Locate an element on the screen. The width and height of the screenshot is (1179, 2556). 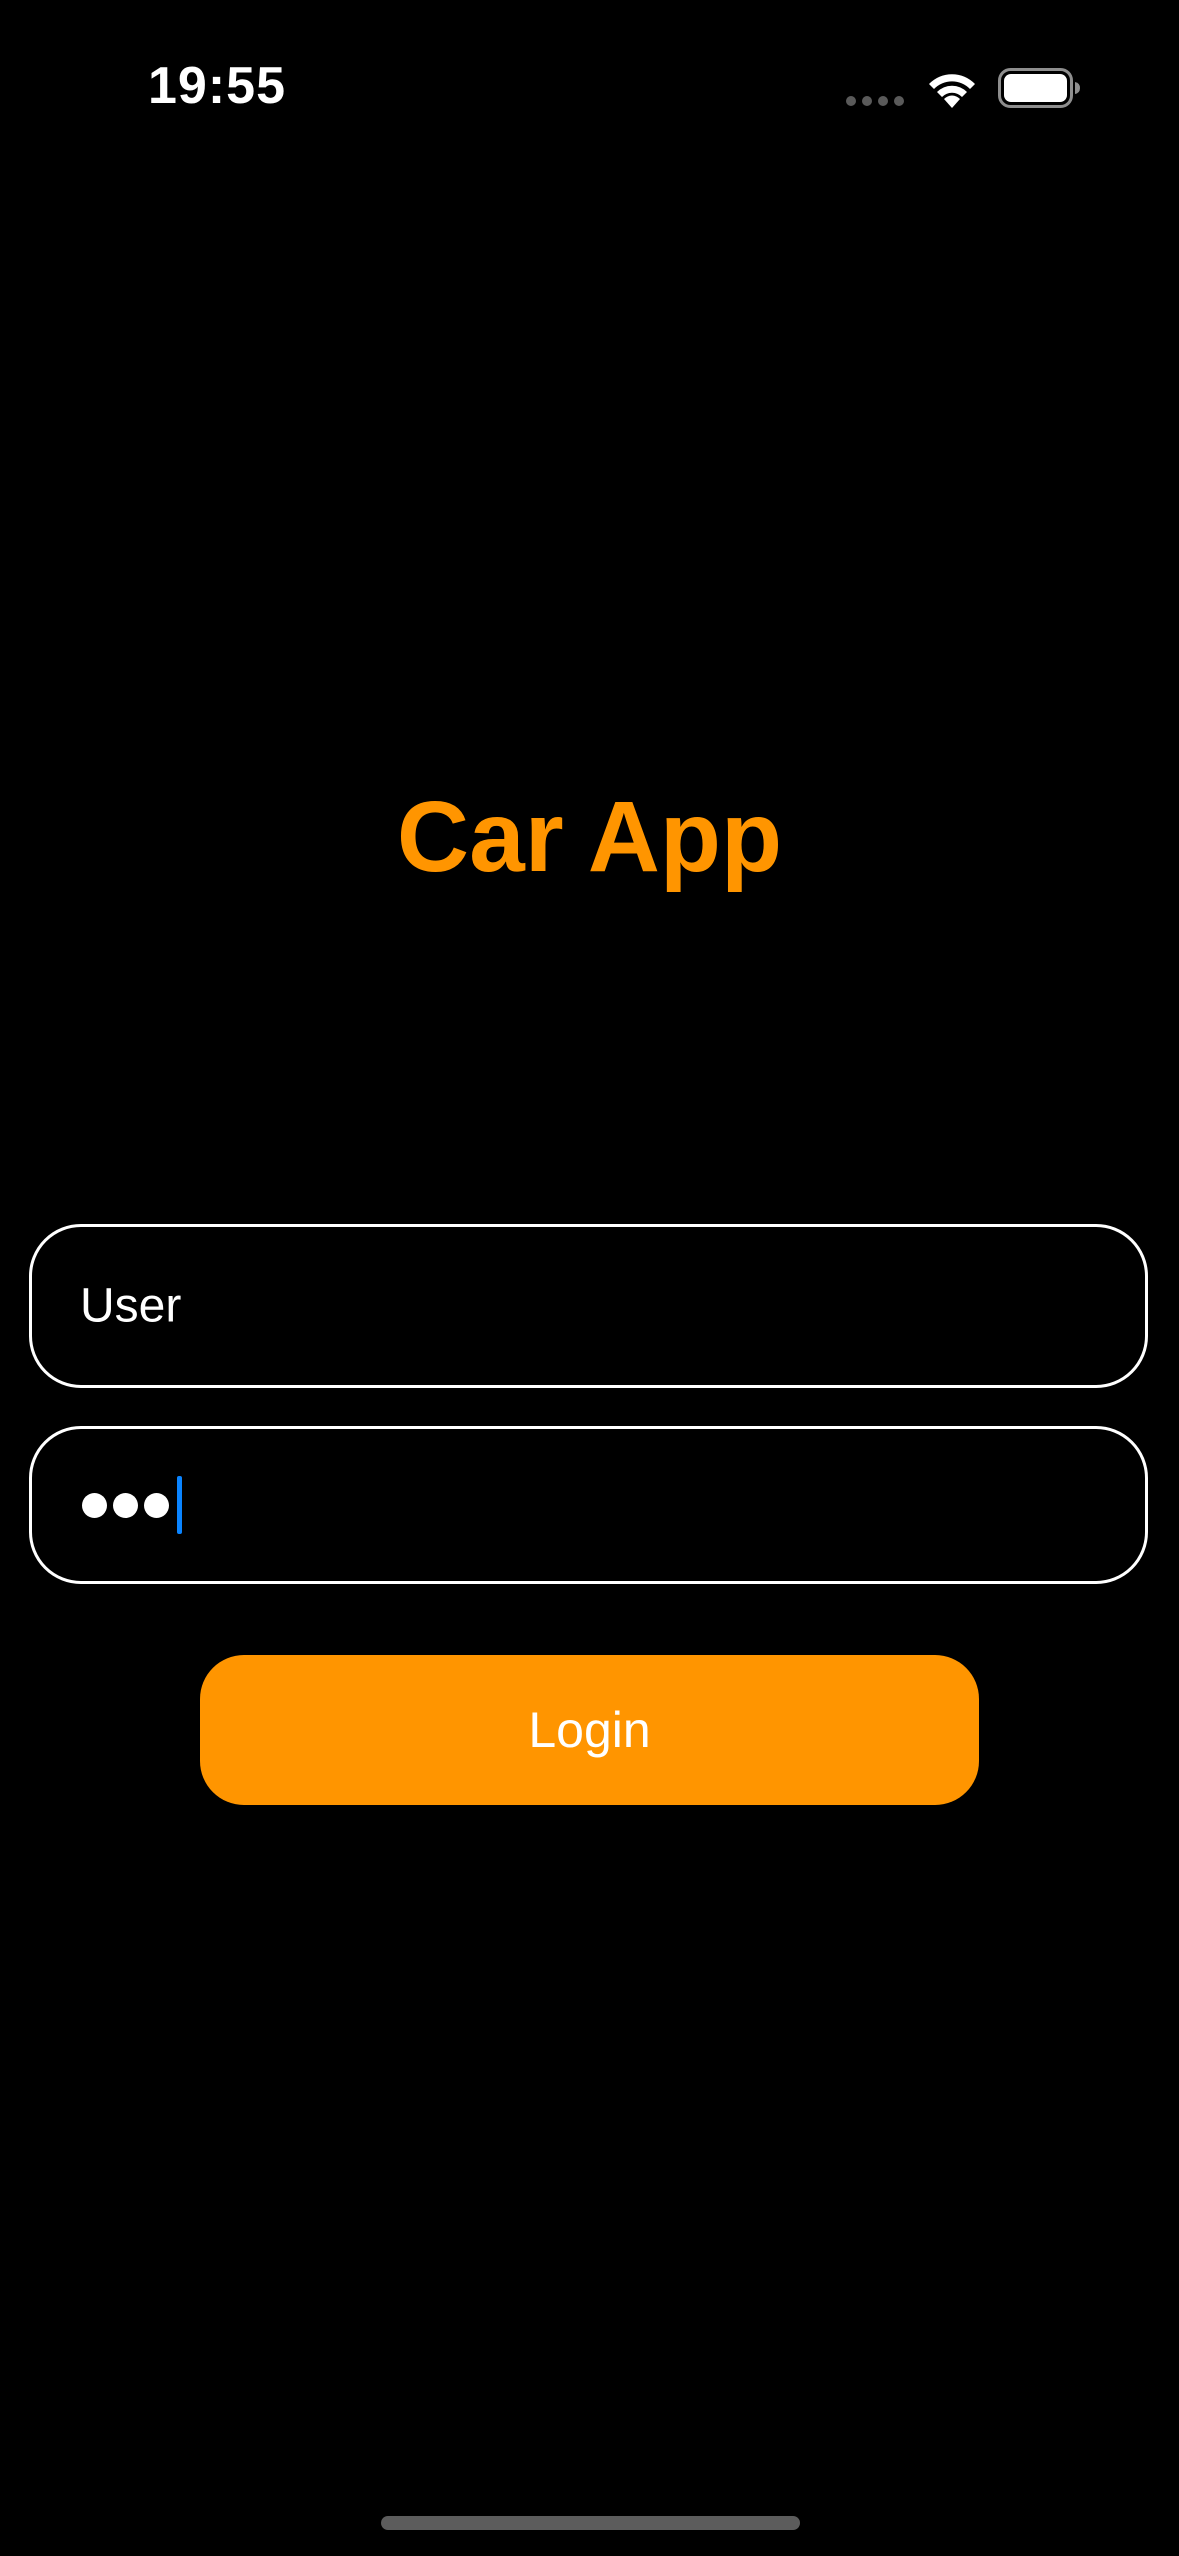
text-cursor is located at coordinates (179, 1505).